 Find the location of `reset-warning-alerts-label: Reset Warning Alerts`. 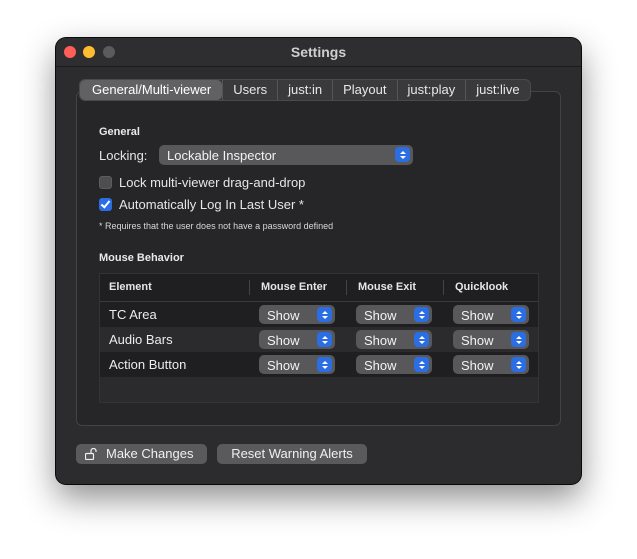

reset-warning-alerts-label: Reset Warning Alerts is located at coordinates (292, 453).